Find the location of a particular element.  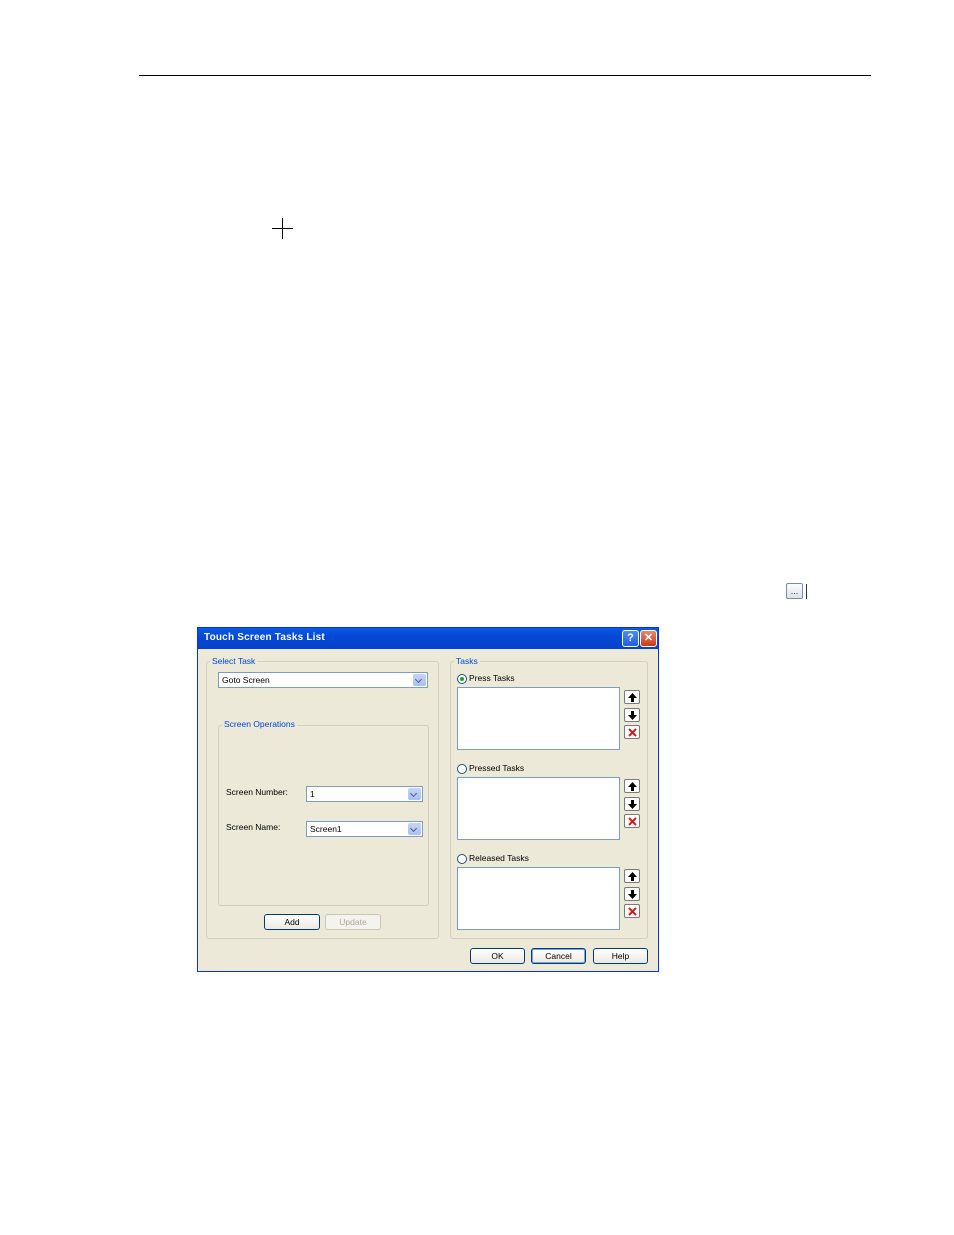

pressed-move-down-button is located at coordinates (632, 804).